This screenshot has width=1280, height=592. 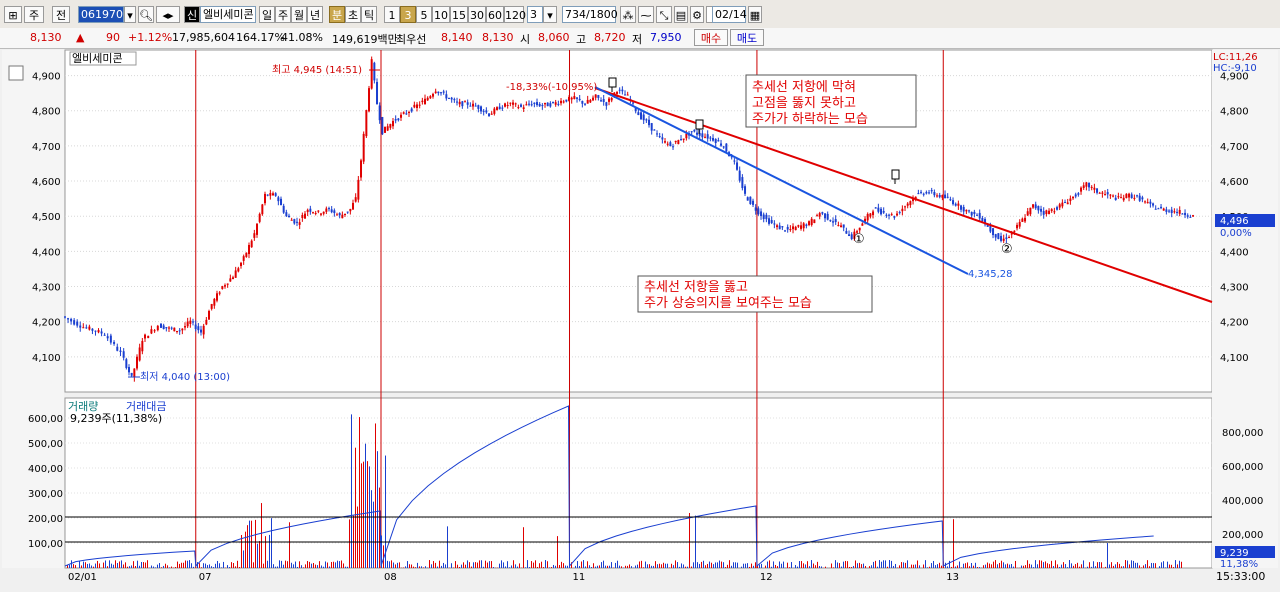 I want to click on interval-10: 10, so click(x=441, y=14).